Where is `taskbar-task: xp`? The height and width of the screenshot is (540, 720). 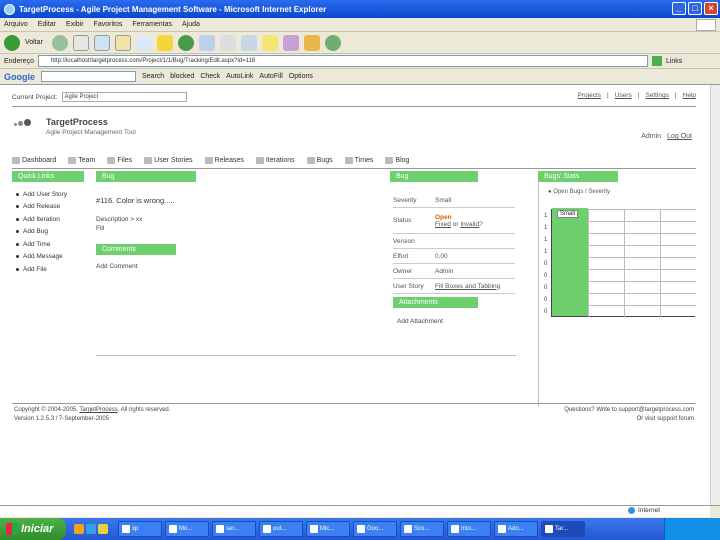 taskbar-task: xp is located at coordinates (140, 529).